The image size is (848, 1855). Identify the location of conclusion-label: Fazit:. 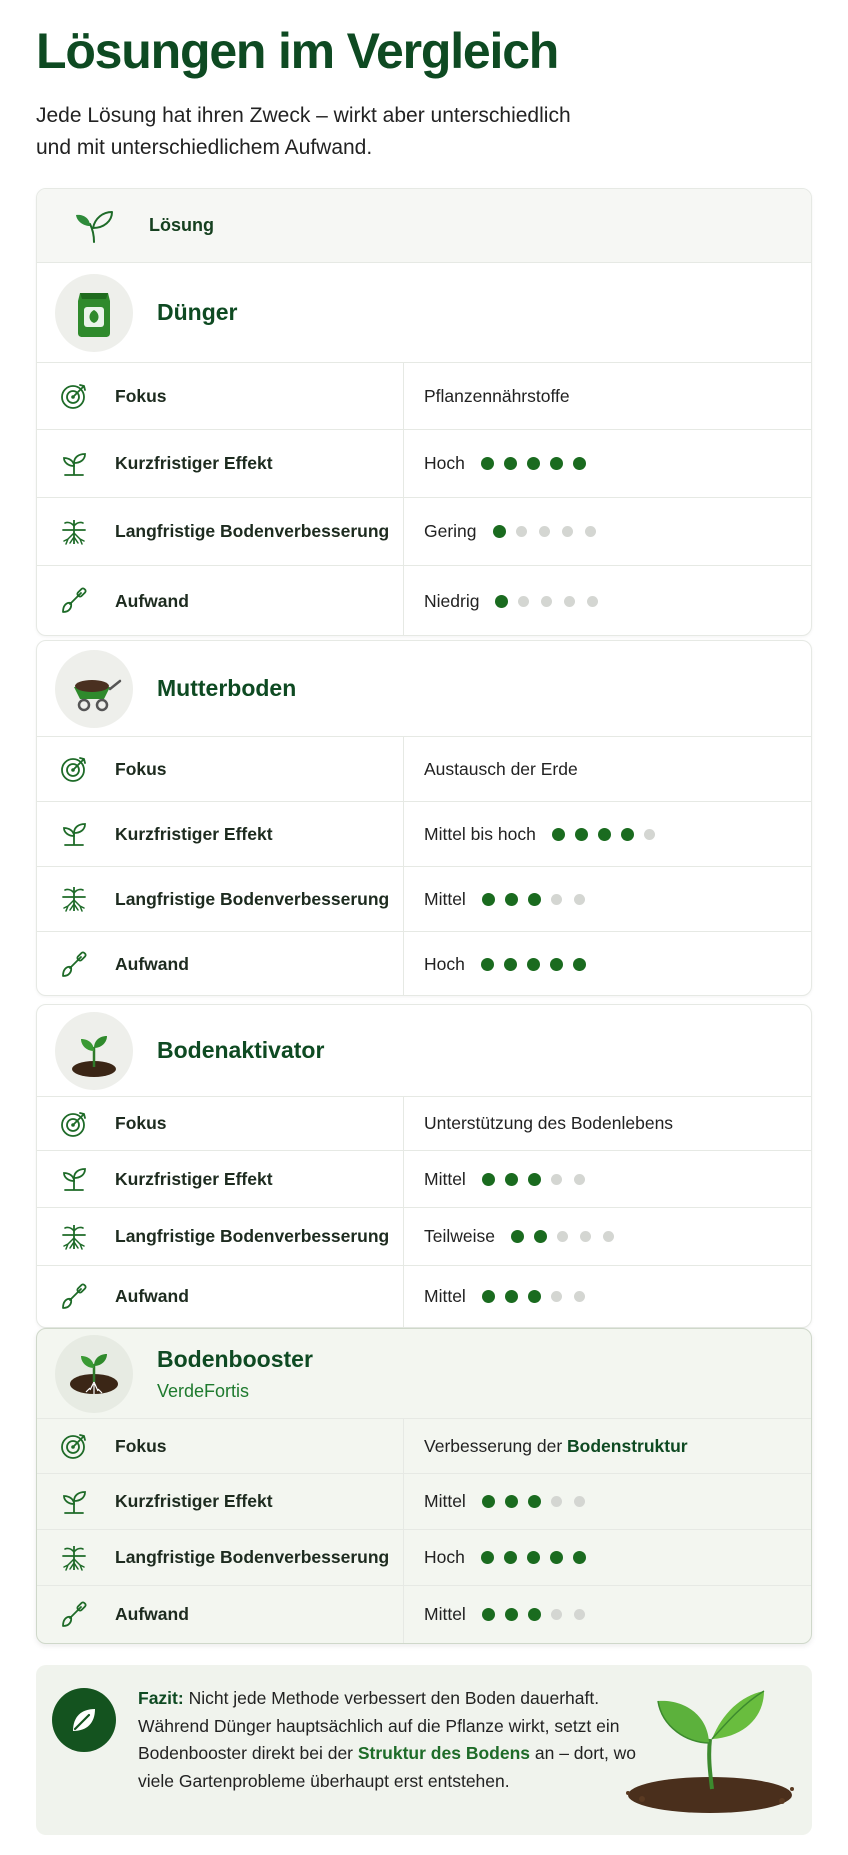
(161, 1698).